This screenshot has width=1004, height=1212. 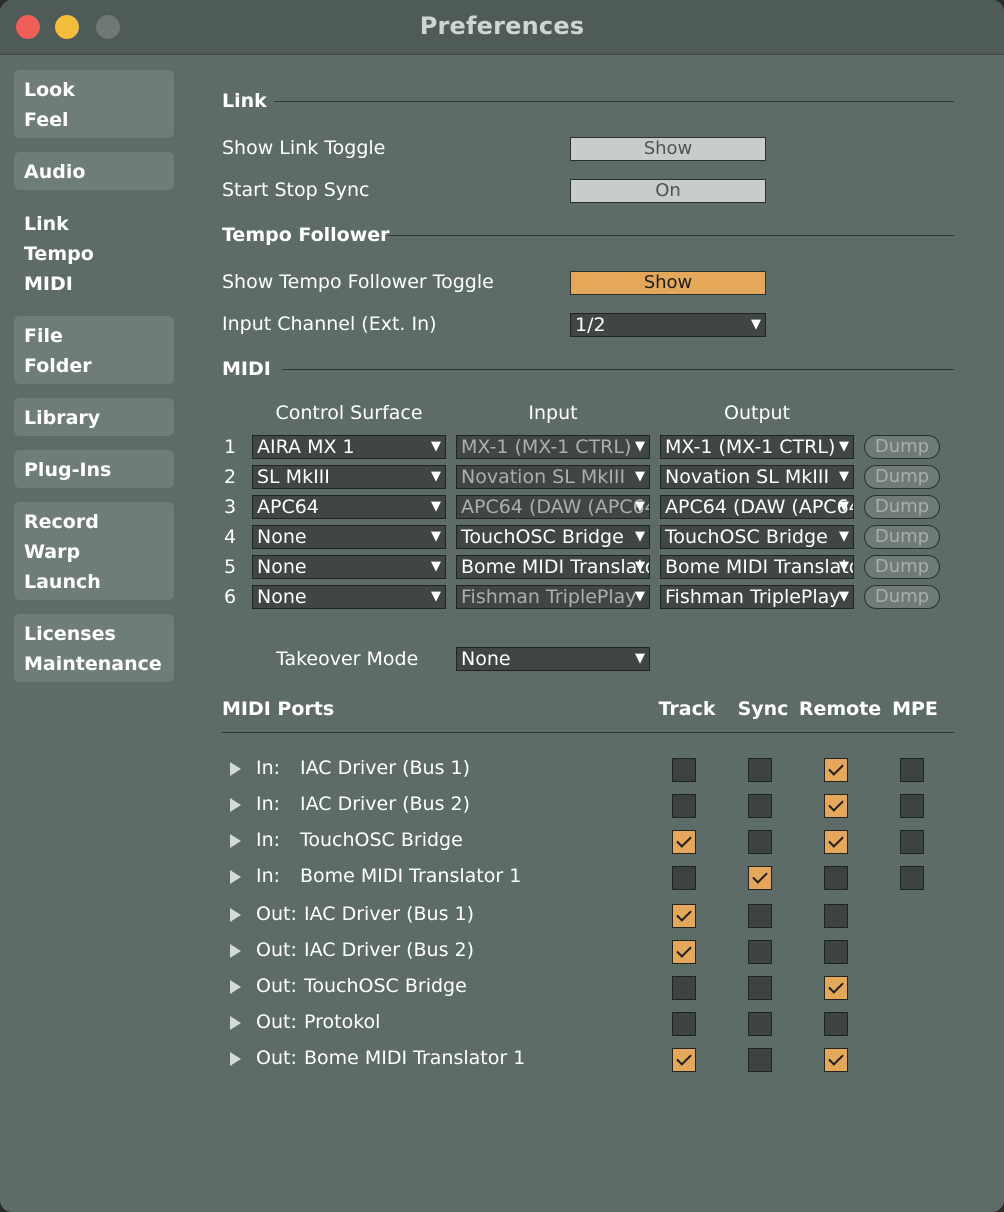 What do you see at coordinates (48, 284) in the screenshot?
I see `sidebar-item-label: MIDI` at bounding box center [48, 284].